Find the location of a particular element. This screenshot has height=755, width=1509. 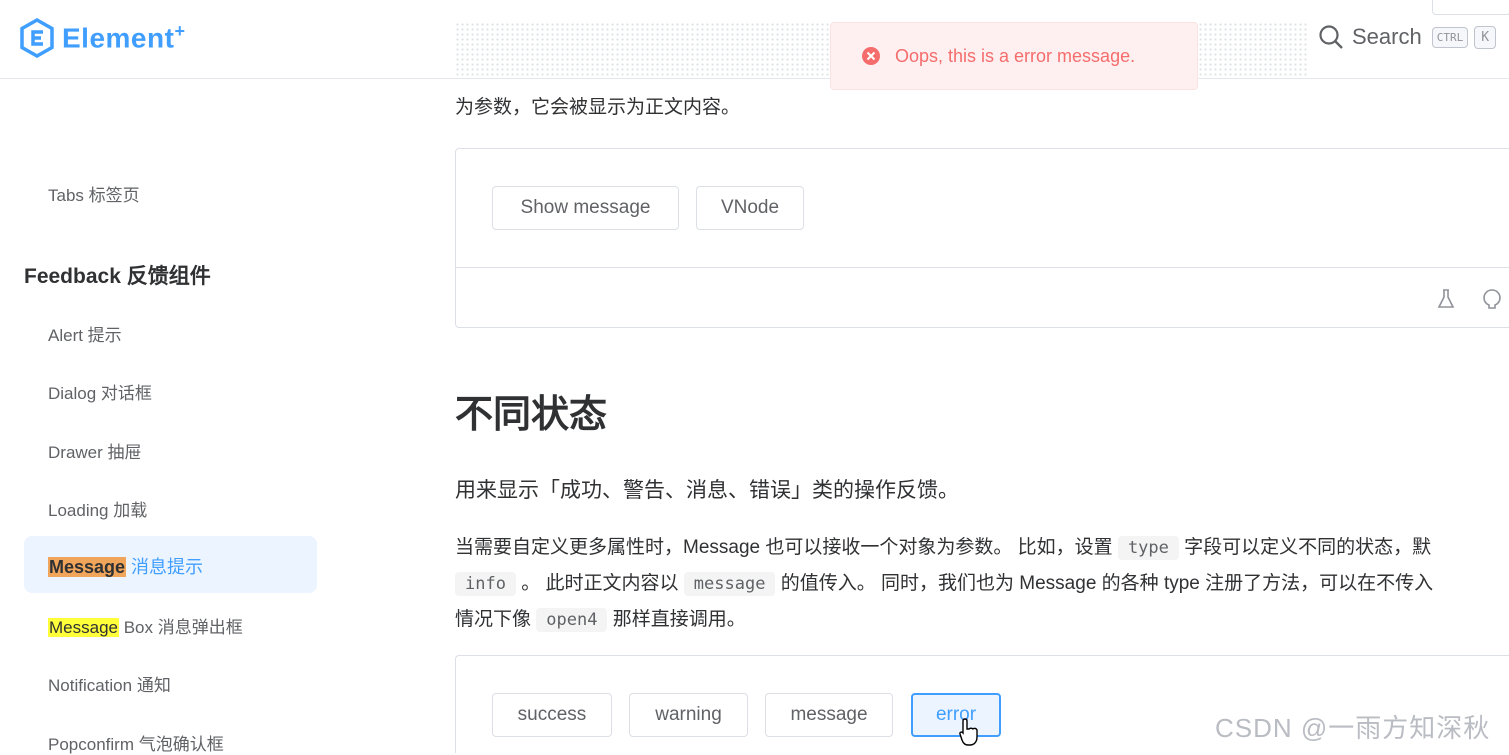

top-right-popover-edge is located at coordinates (1470, 7).